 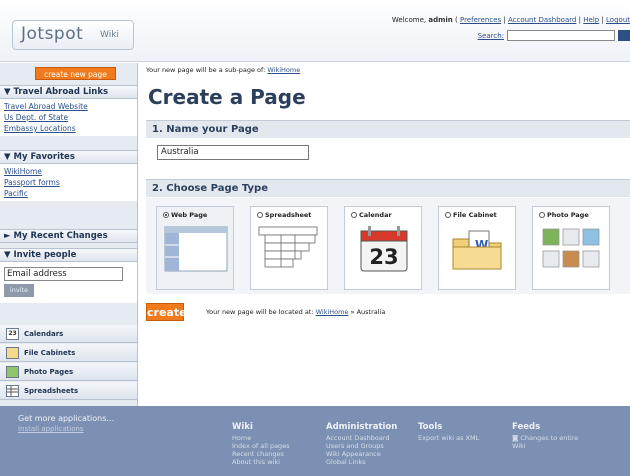 What do you see at coordinates (12, 333) in the screenshot?
I see `calendar-icon: 23` at bounding box center [12, 333].